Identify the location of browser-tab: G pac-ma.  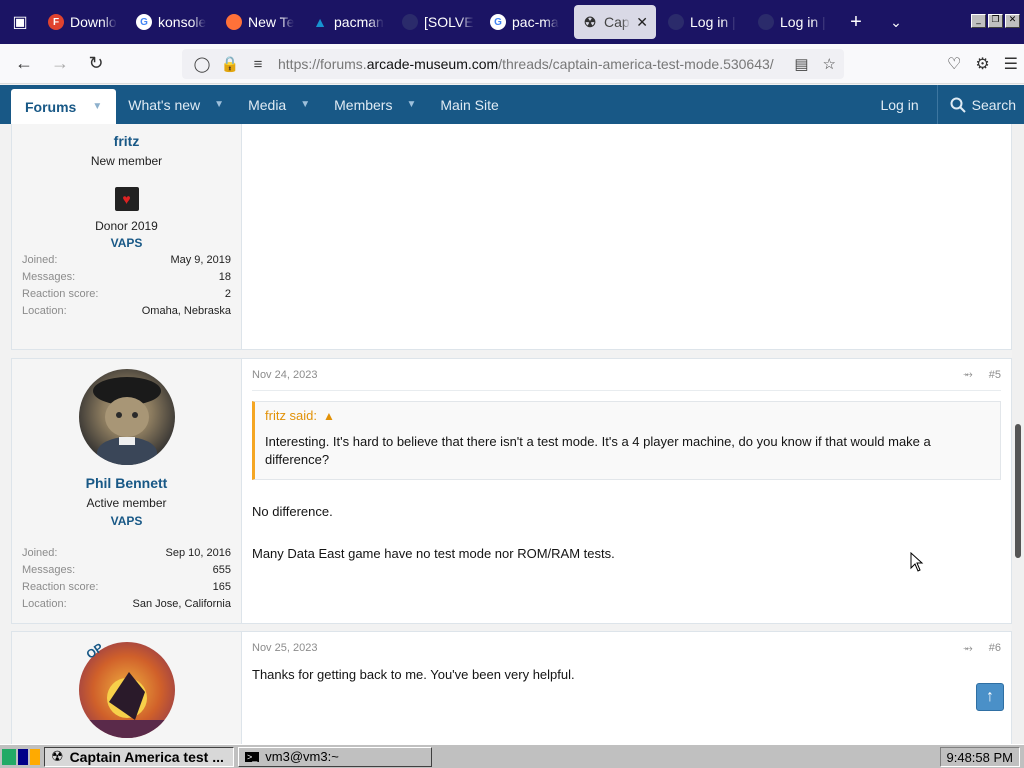
(526, 22).